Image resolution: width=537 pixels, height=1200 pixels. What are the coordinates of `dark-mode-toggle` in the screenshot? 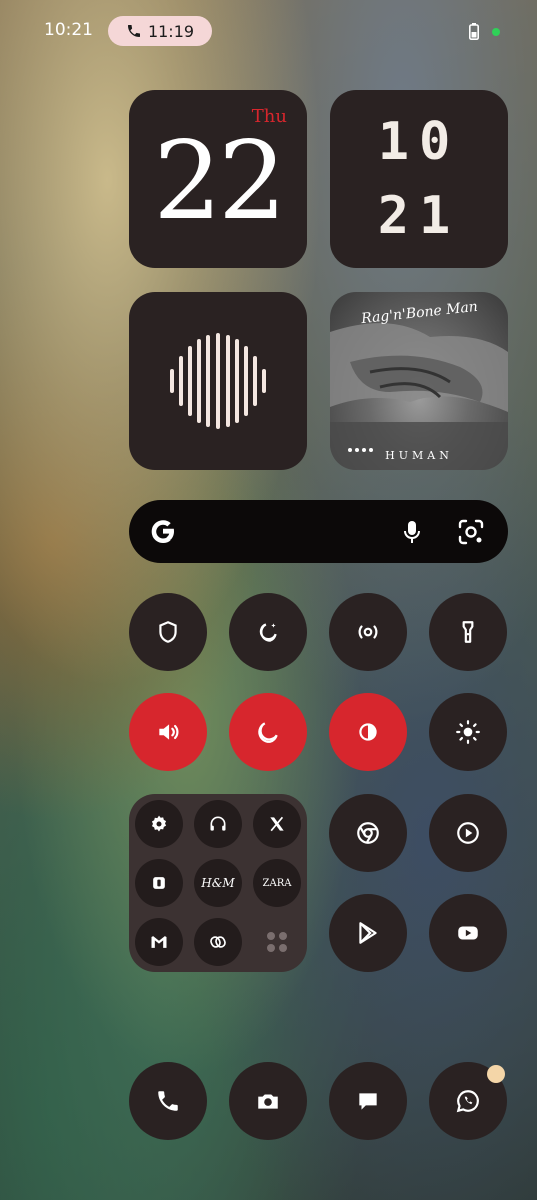 It's located at (268, 732).